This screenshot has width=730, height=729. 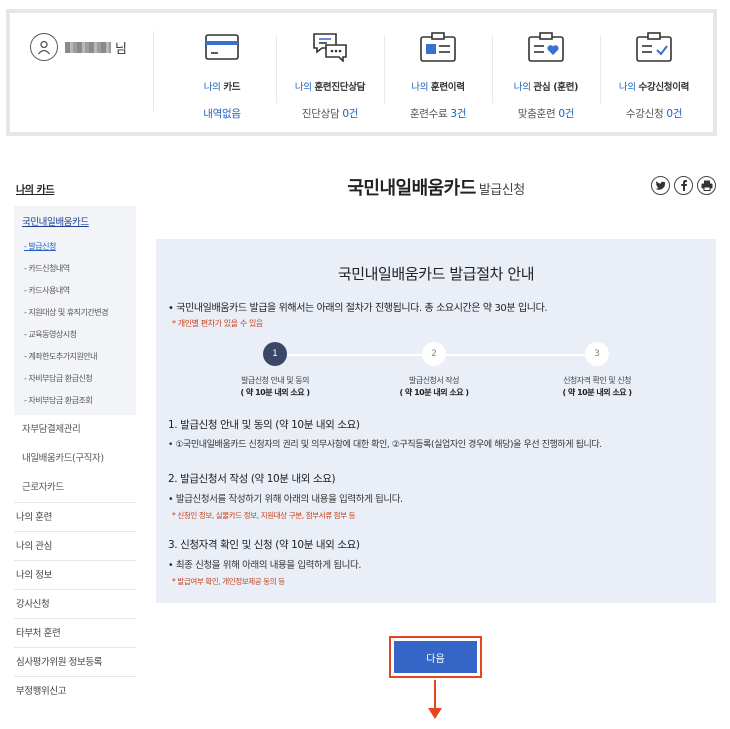 What do you see at coordinates (75, 632) in the screenshot?
I see `nav-other-ministry: 타부처 훈련` at bounding box center [75, 632].